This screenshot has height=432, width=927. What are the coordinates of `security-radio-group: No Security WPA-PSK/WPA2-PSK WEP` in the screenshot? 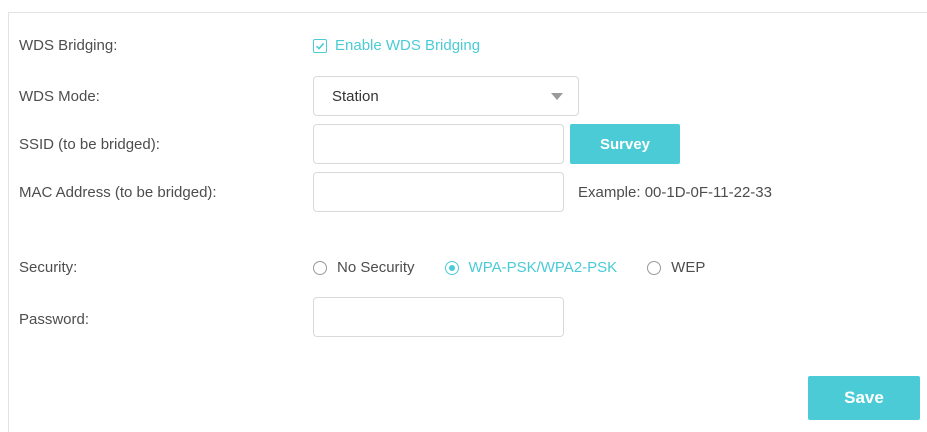 It's located at (524, 267).